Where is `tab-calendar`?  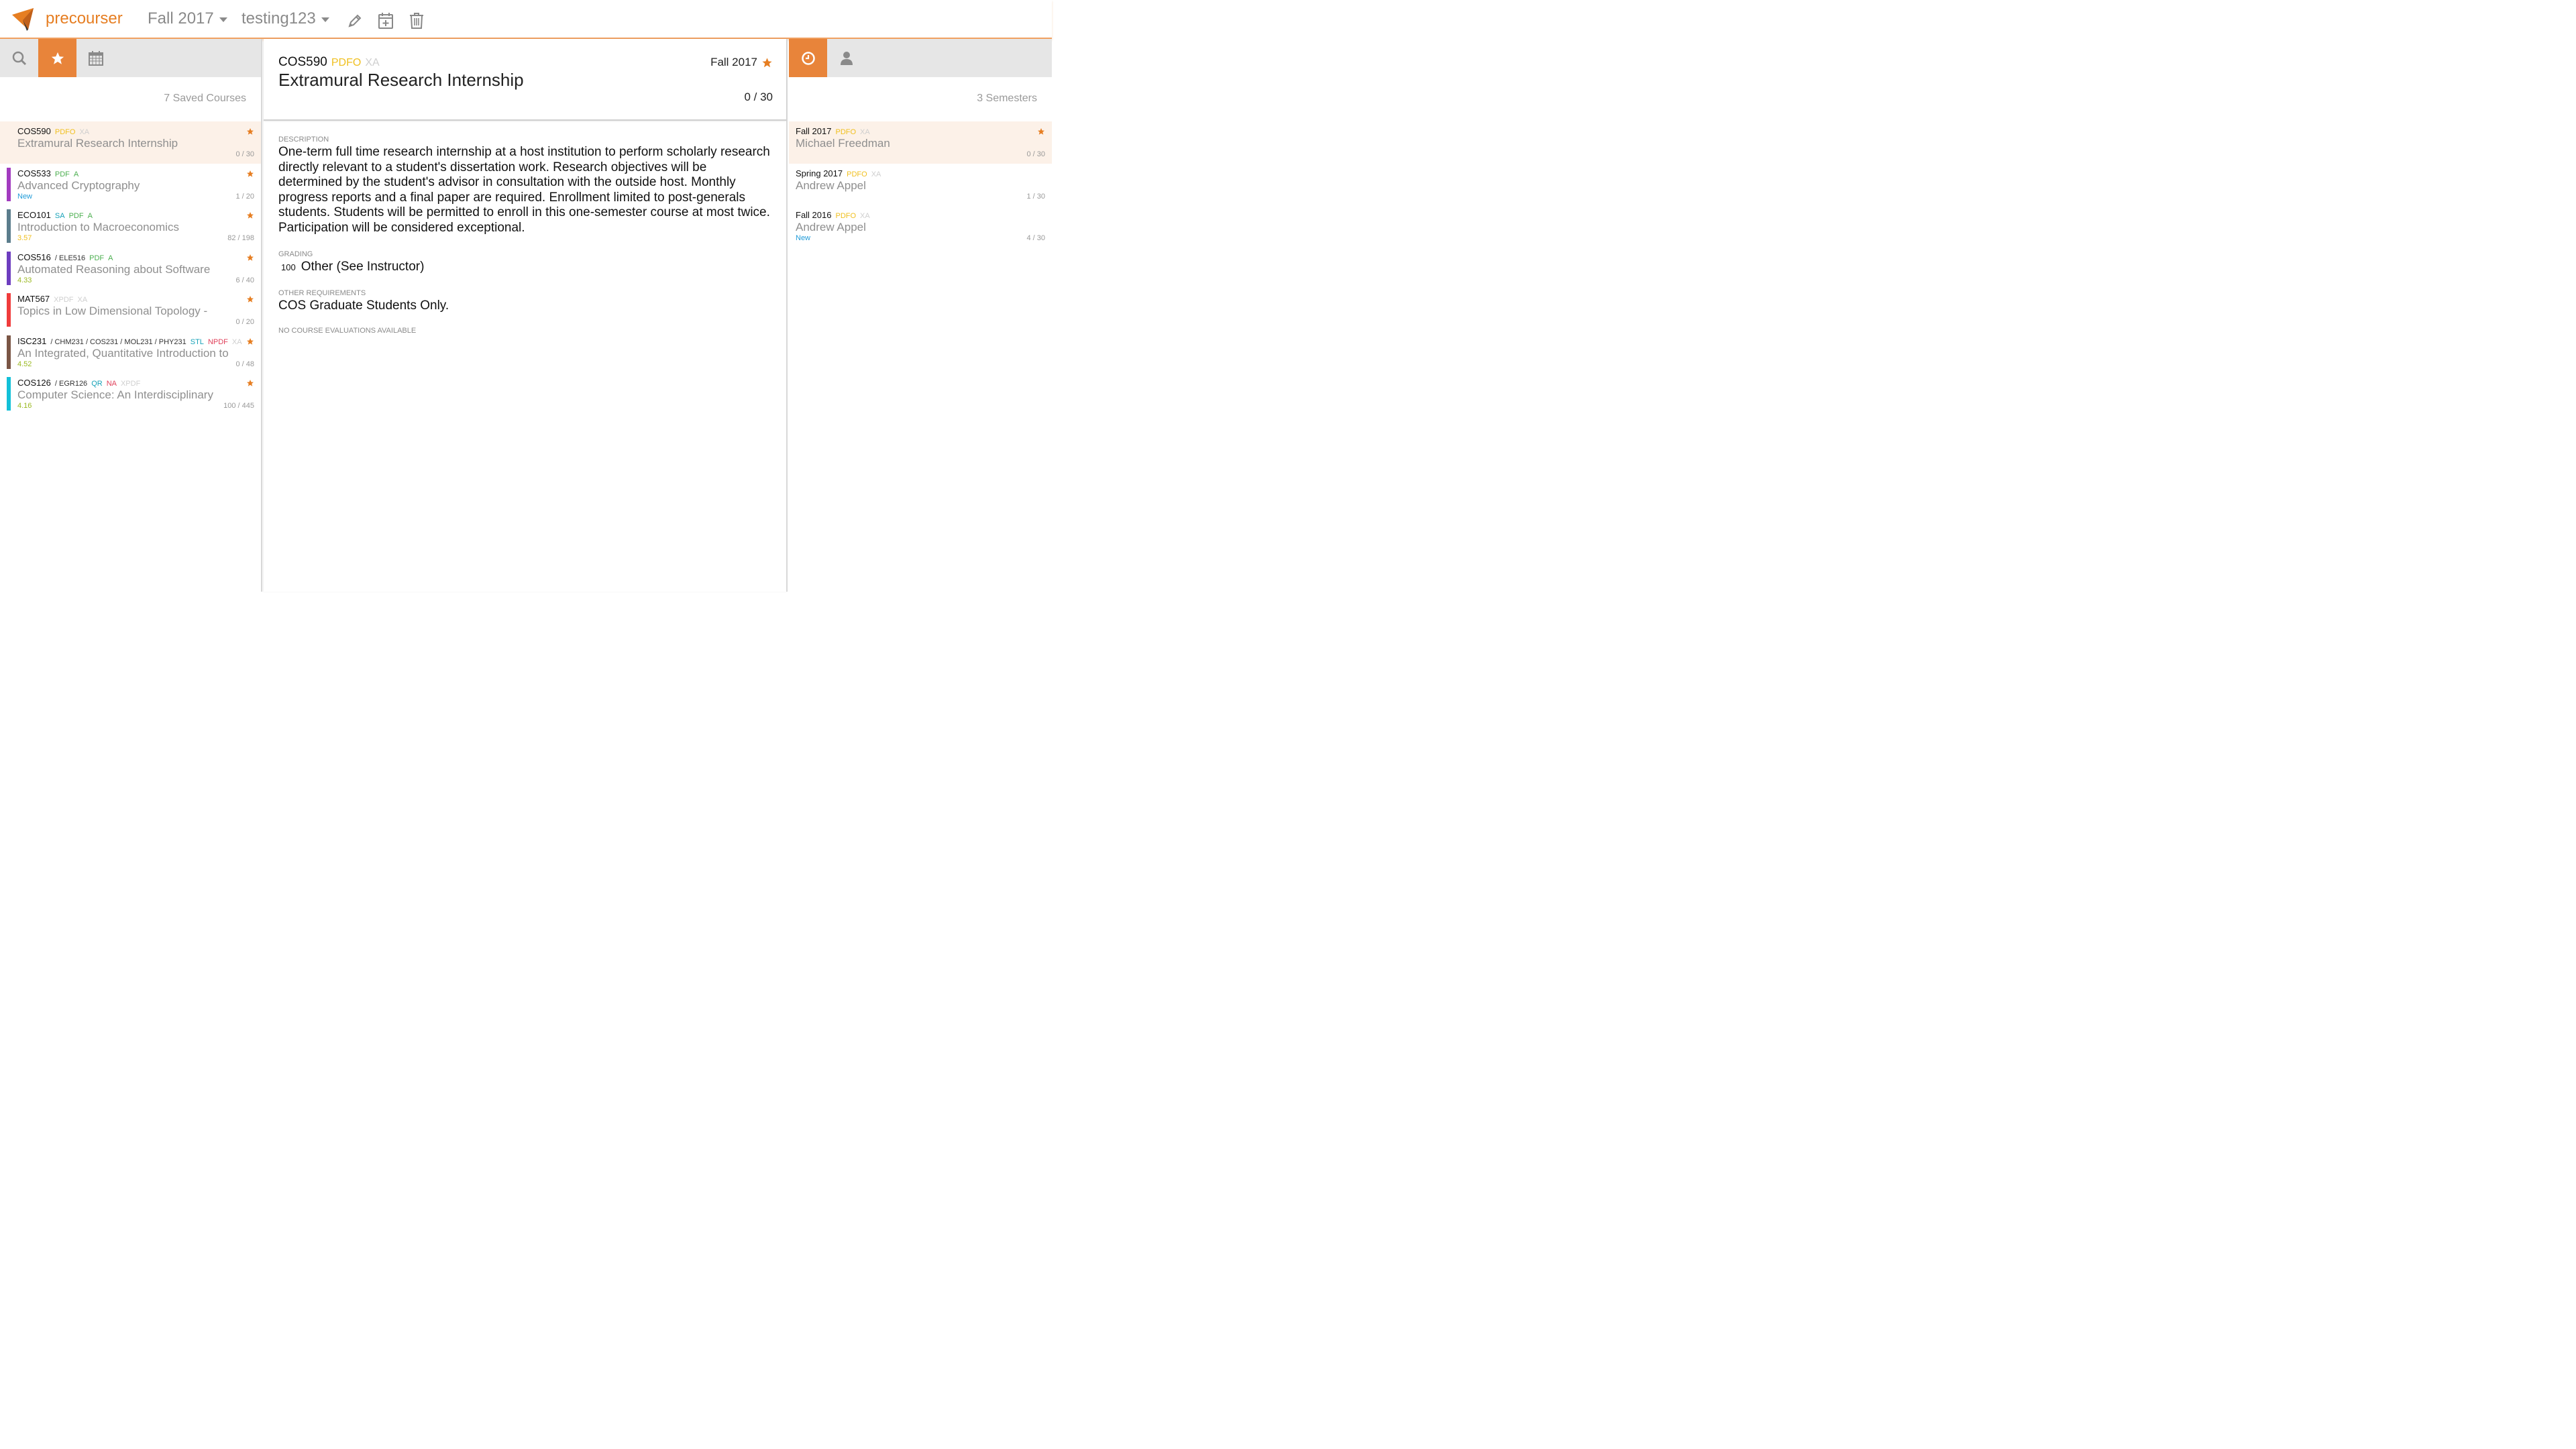 tab-calendar is located at coordinates (95, 58).